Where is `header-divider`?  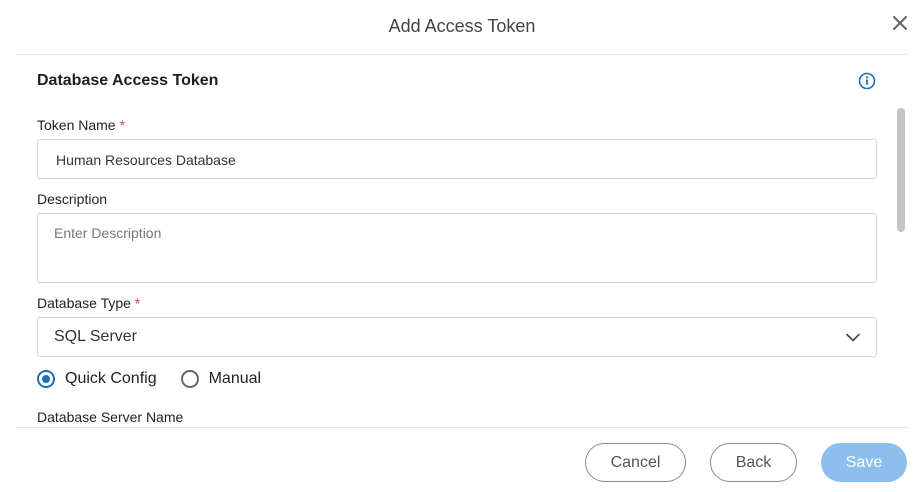
header-divider is located at coordinates (462, 54).